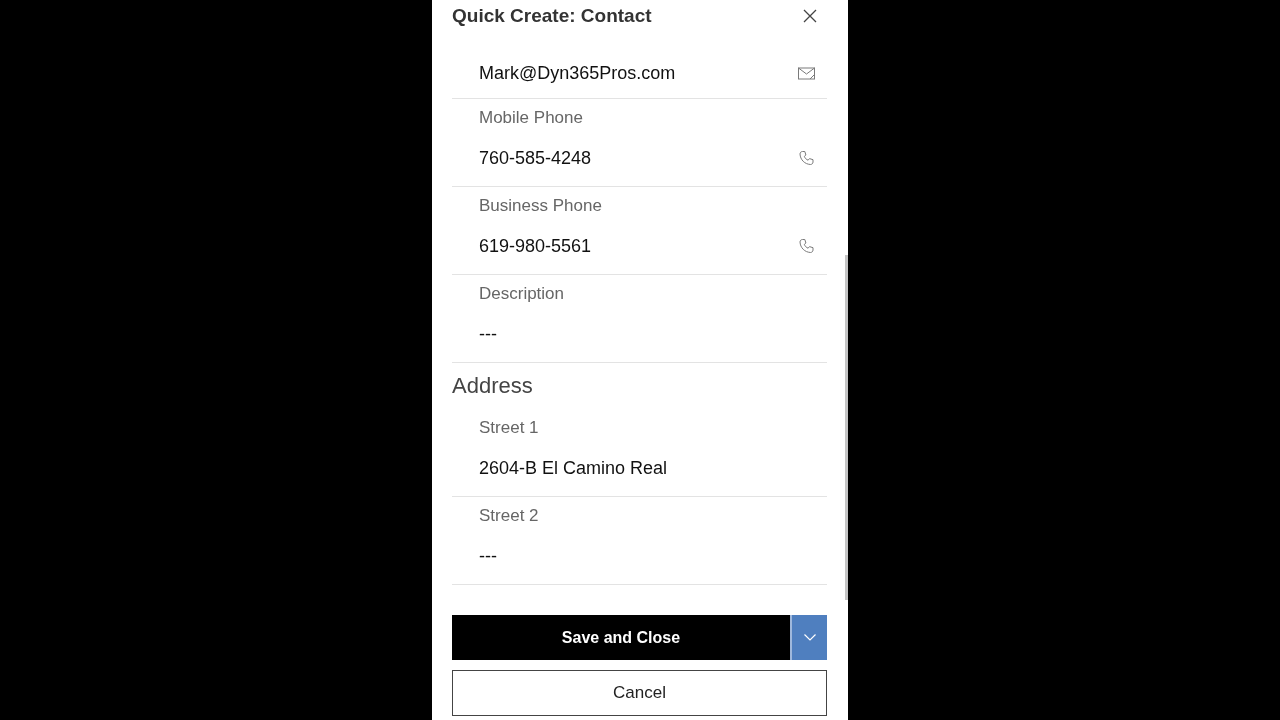 This screenshot has width=1280, height=720. Describe the element at coordinates (535, 246) in the screenshot. I see `field-value: 619-980-5561` at that location.